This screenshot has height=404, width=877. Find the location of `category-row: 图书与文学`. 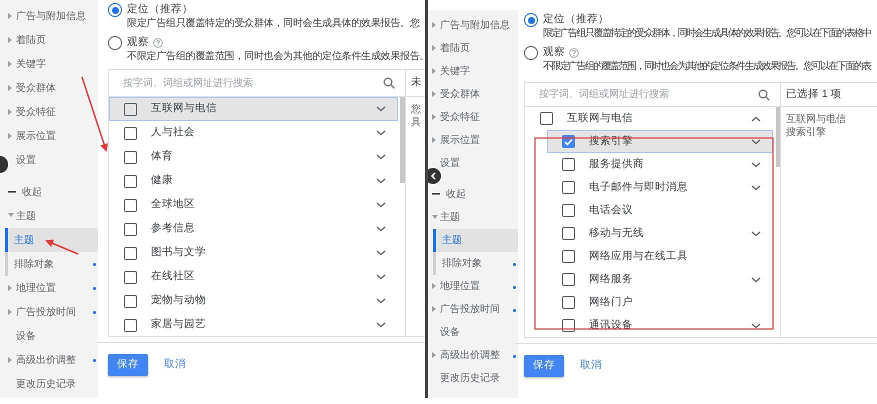

category-row: 图书与文学 is located at coordinates (253, 253).